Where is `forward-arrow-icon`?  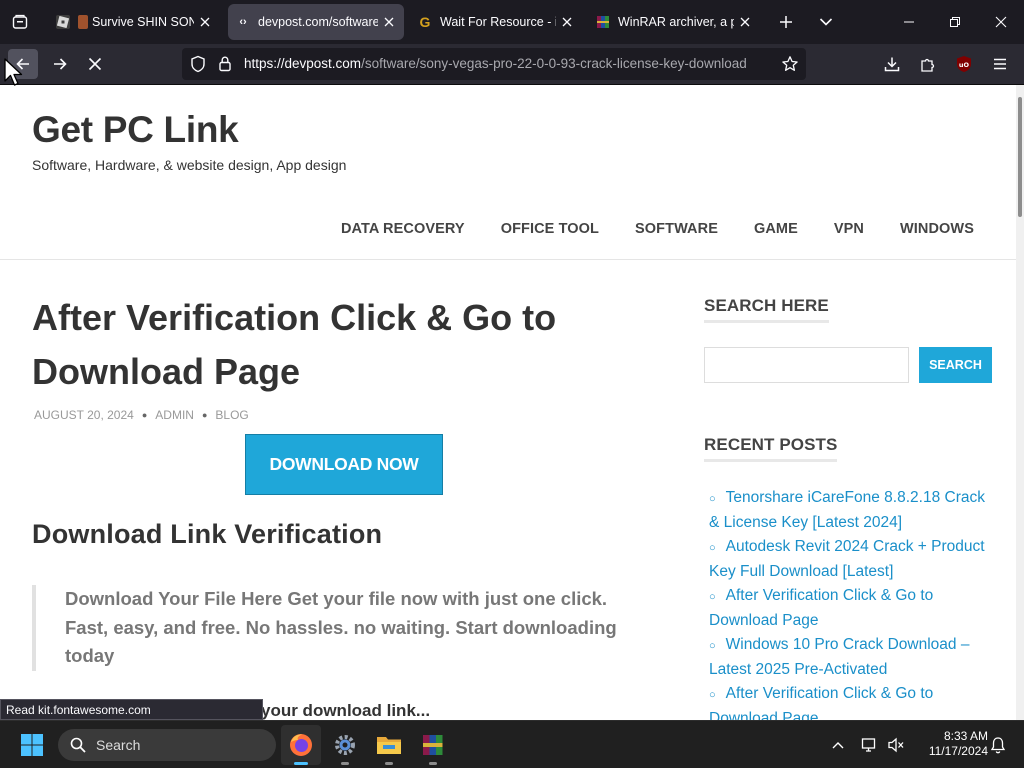
forward-arrow-icon is located at coordinates (60, 64).